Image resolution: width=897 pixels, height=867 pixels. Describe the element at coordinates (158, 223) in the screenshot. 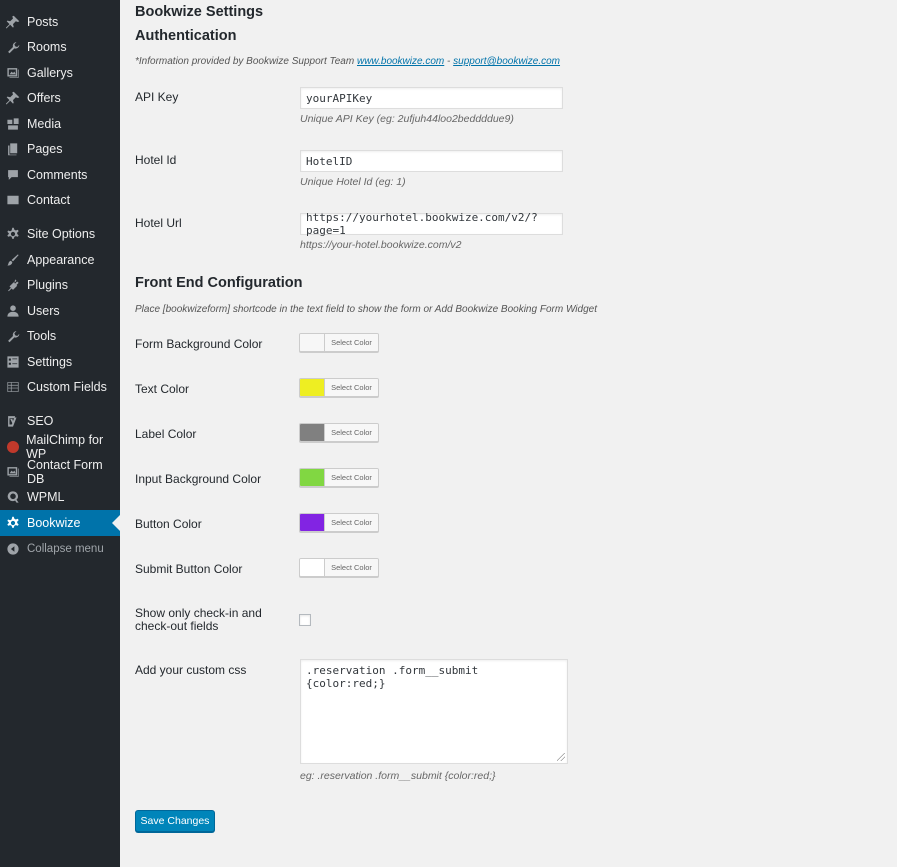

I see `hotel-url-label: Hotel Url` at that location.